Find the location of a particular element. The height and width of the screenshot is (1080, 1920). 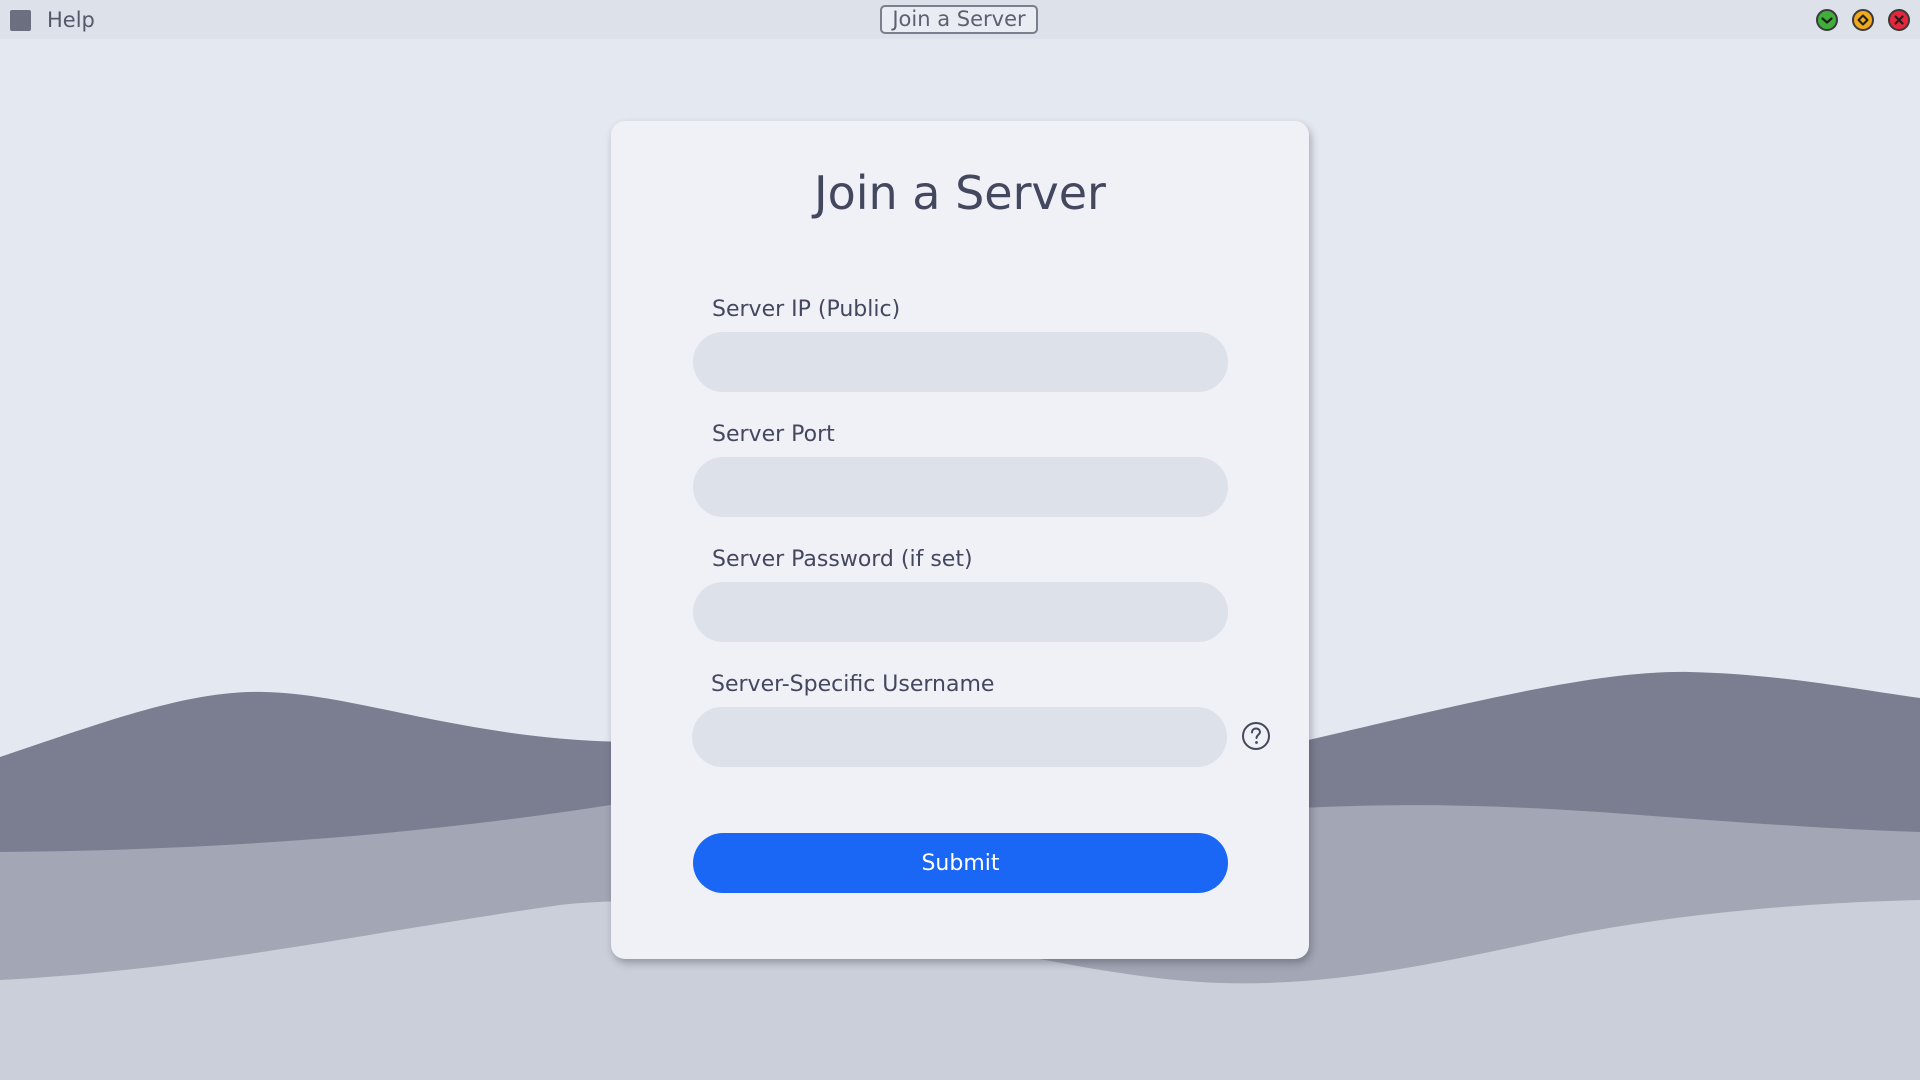

title-bar: Help Join a Server is located at coordinates (960, 19).